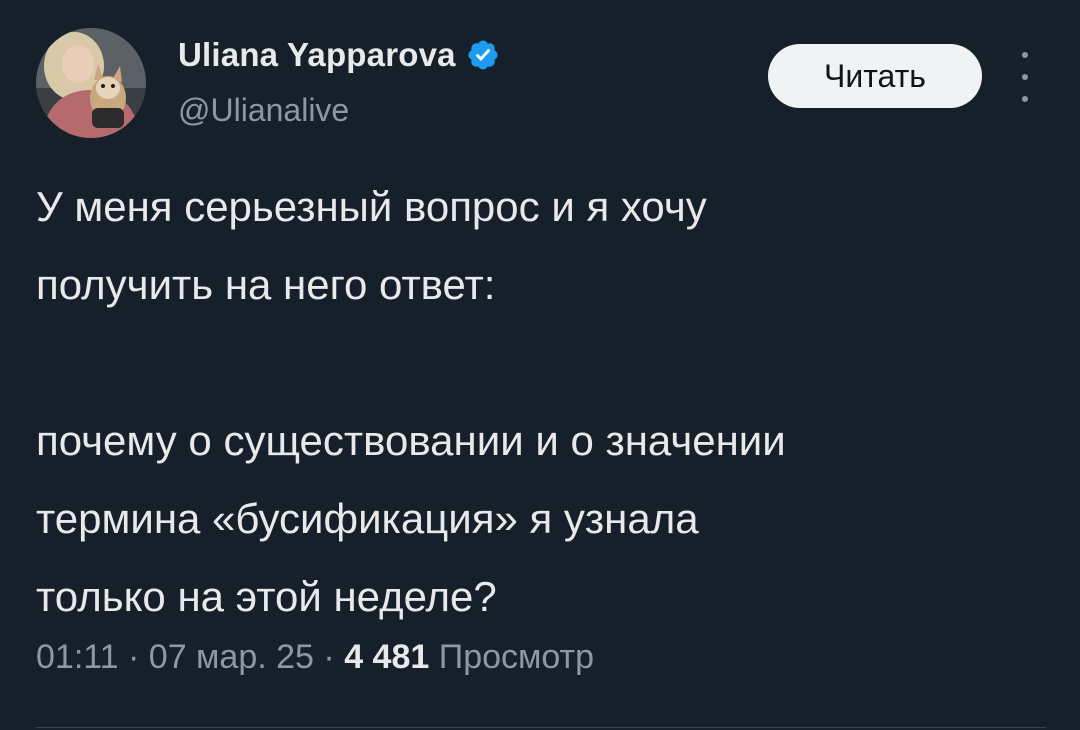 This screenshot has width=1080, height=730. What do you see at coordinates (875, 76) in the screenshot?
I see `follow-button: Читать` at bounding box center [875, 76].